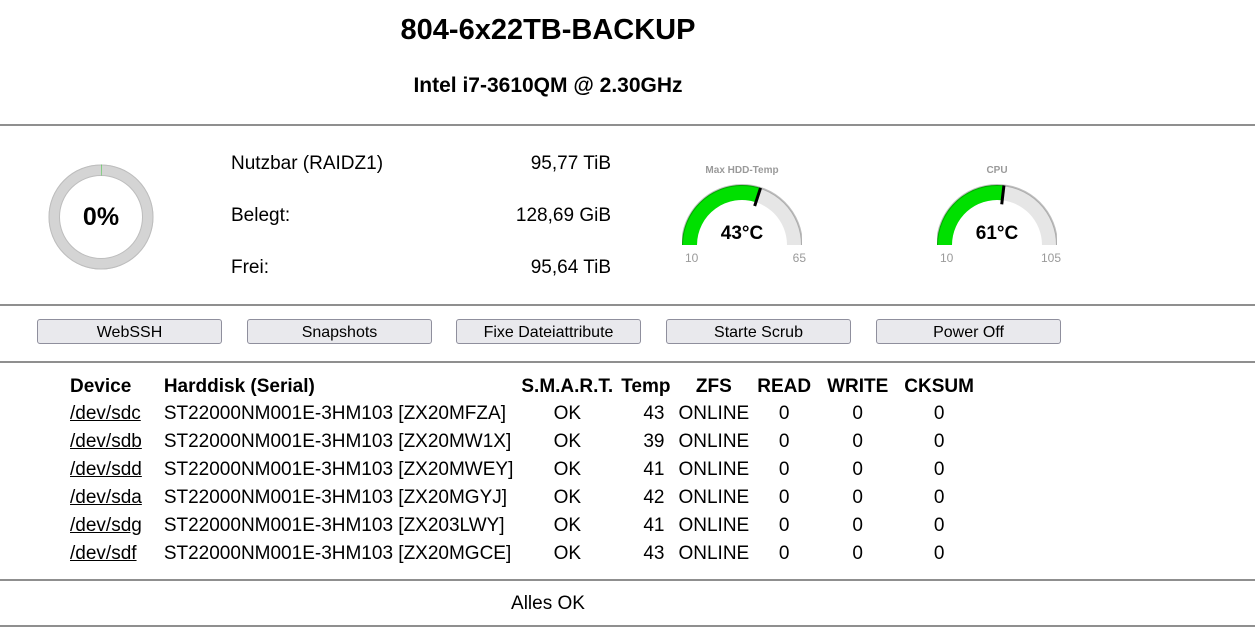 Image resolution: width=1255 pixels, height=638 pixels. What do you see at coordinates (858, 386) in the screenshot?
I see `col-write: WRITE` at bounding box center [858, 386].